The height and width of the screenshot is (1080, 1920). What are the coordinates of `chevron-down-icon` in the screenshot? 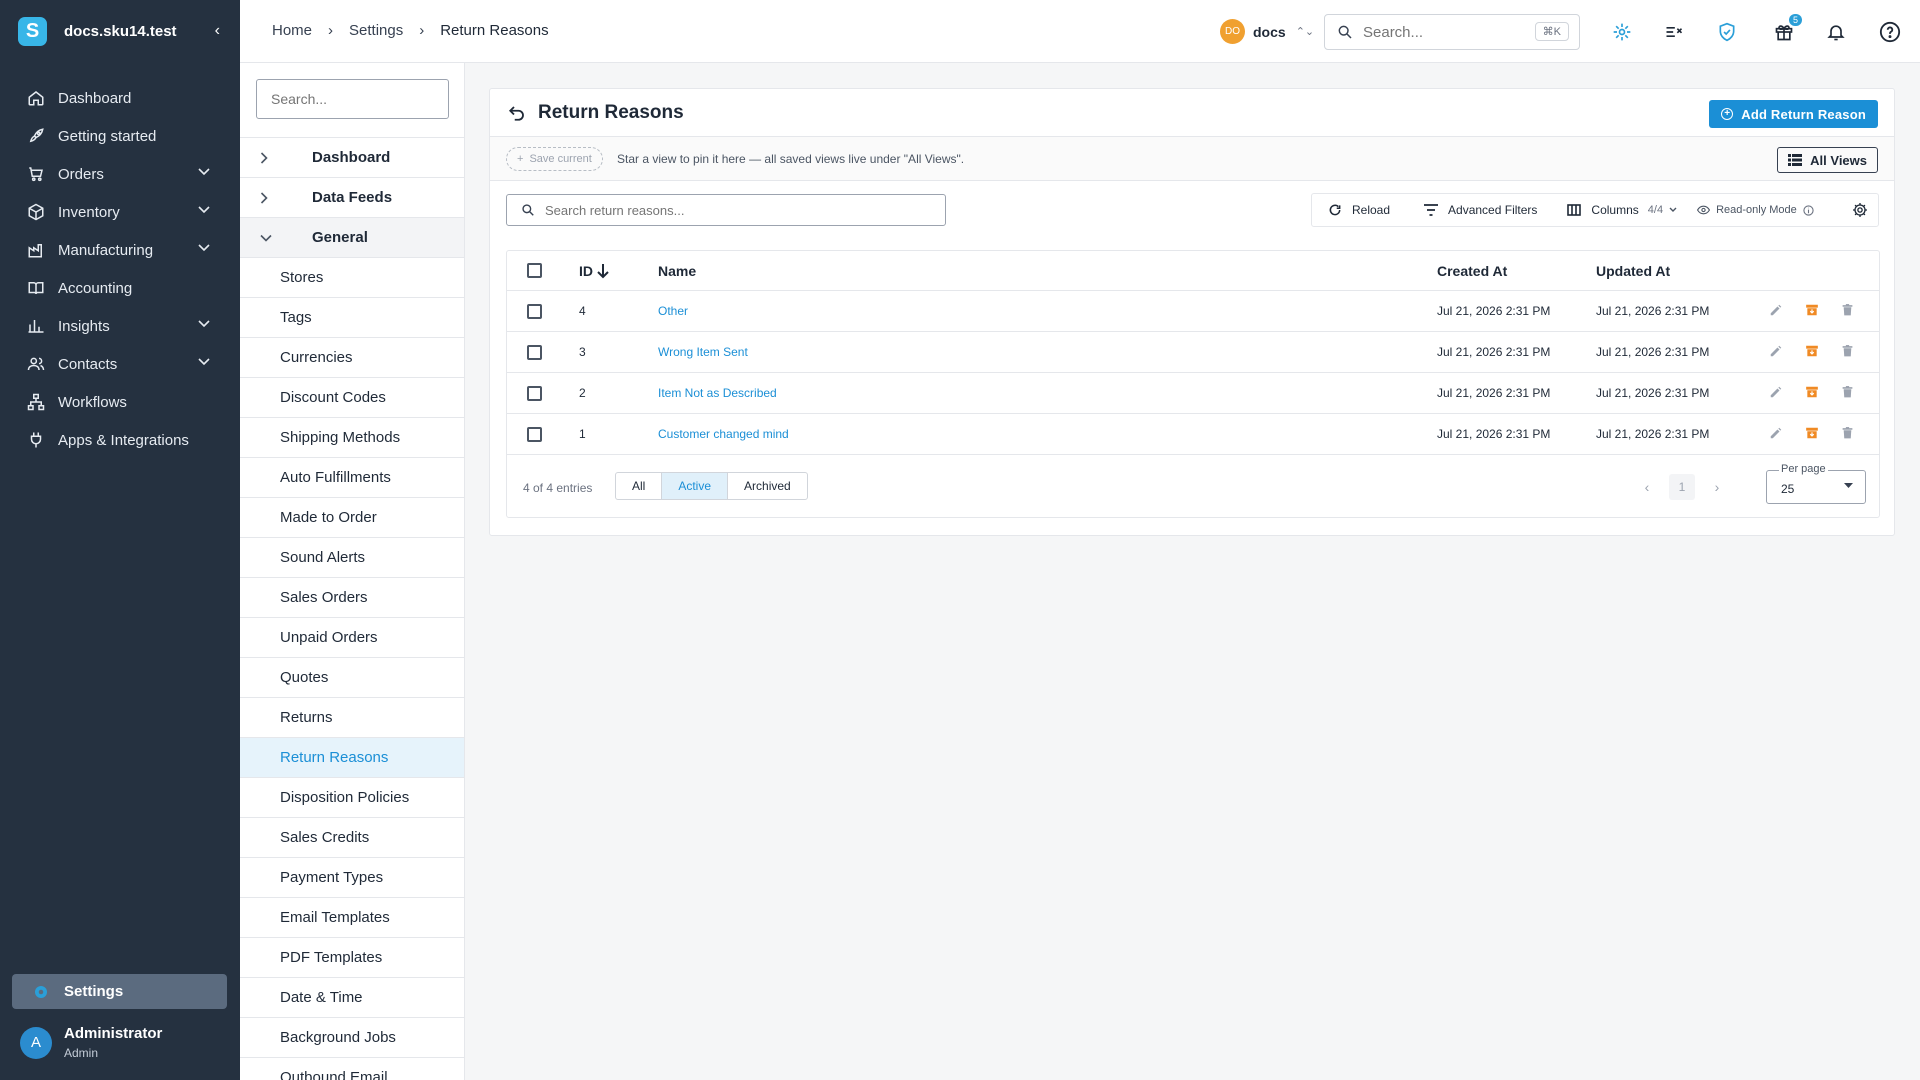 It's located at (1673, 210).